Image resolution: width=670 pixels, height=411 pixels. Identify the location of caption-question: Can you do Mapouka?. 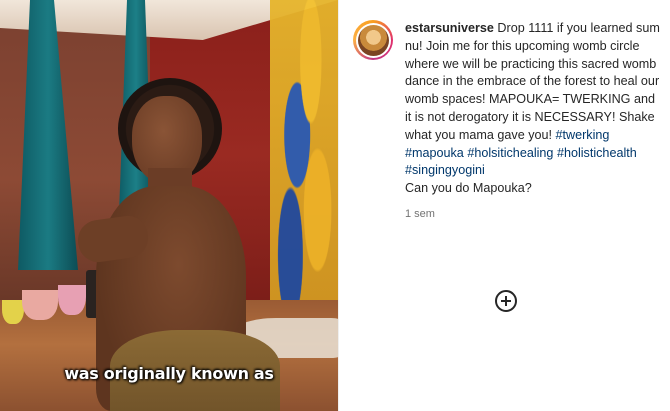
(468, 188).